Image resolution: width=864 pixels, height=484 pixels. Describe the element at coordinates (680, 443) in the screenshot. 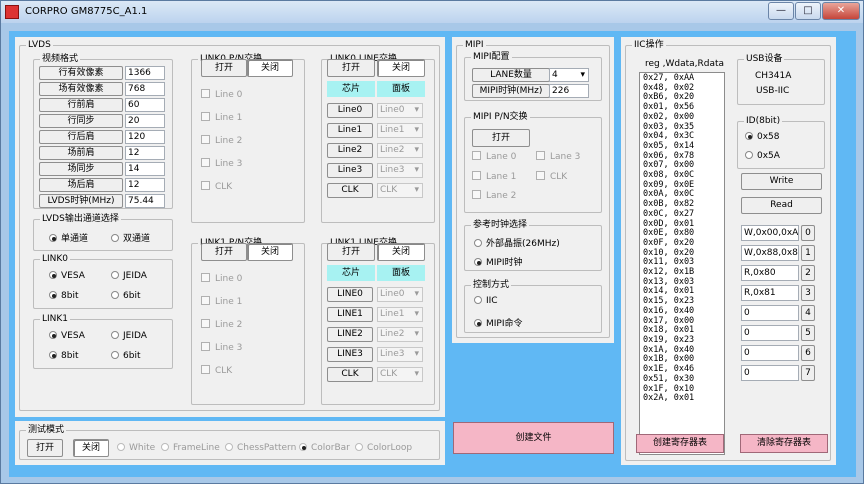

I see `create-register-table-button: 创建寄存器表` at that location.